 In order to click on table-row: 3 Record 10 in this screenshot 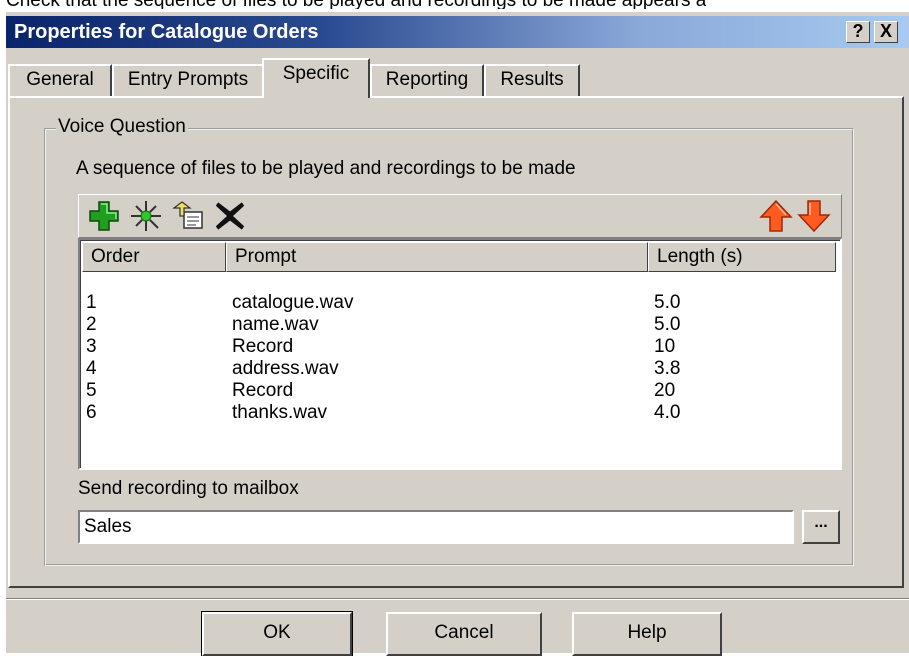, I will do `click(460, 347)`.